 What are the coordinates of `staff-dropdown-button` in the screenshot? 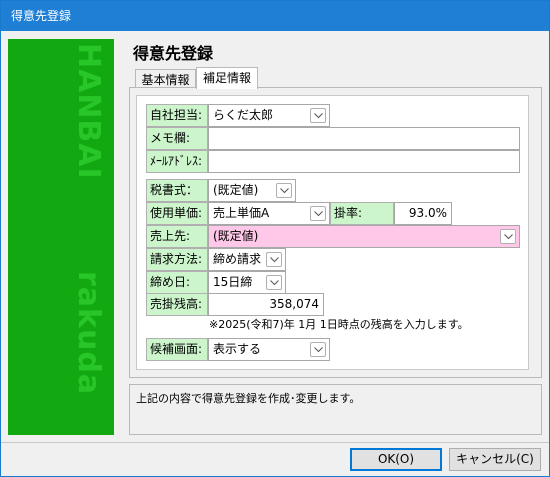 It's located at (318, 115).